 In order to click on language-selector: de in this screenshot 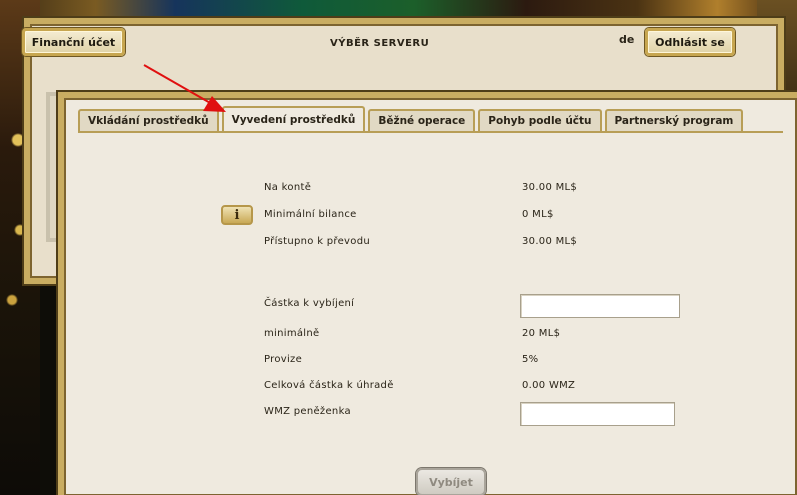, I will do `click(626, 39)`.